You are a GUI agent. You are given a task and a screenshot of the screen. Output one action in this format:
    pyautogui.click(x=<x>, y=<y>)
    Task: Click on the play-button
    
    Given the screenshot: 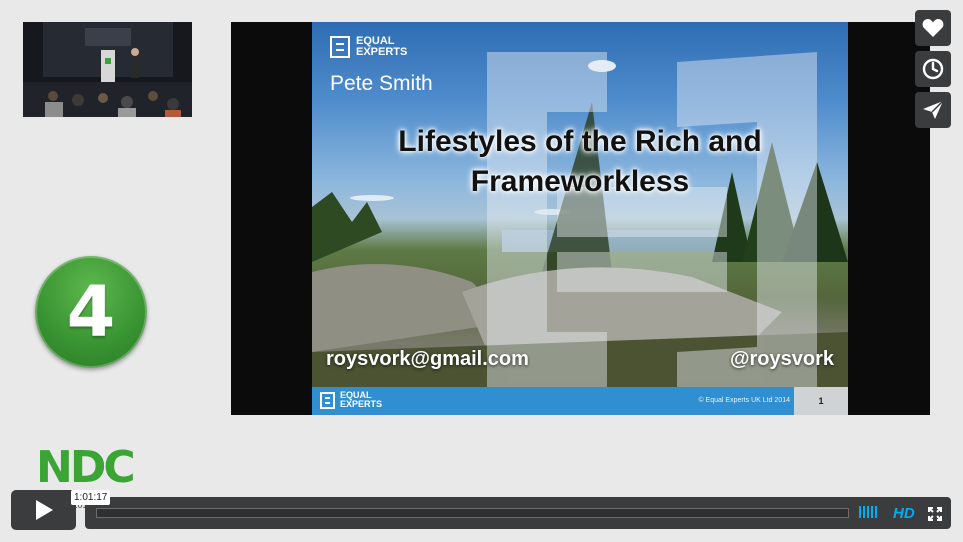 What is the action you would take?
    pyautogui.click(x=43, y=510)
    